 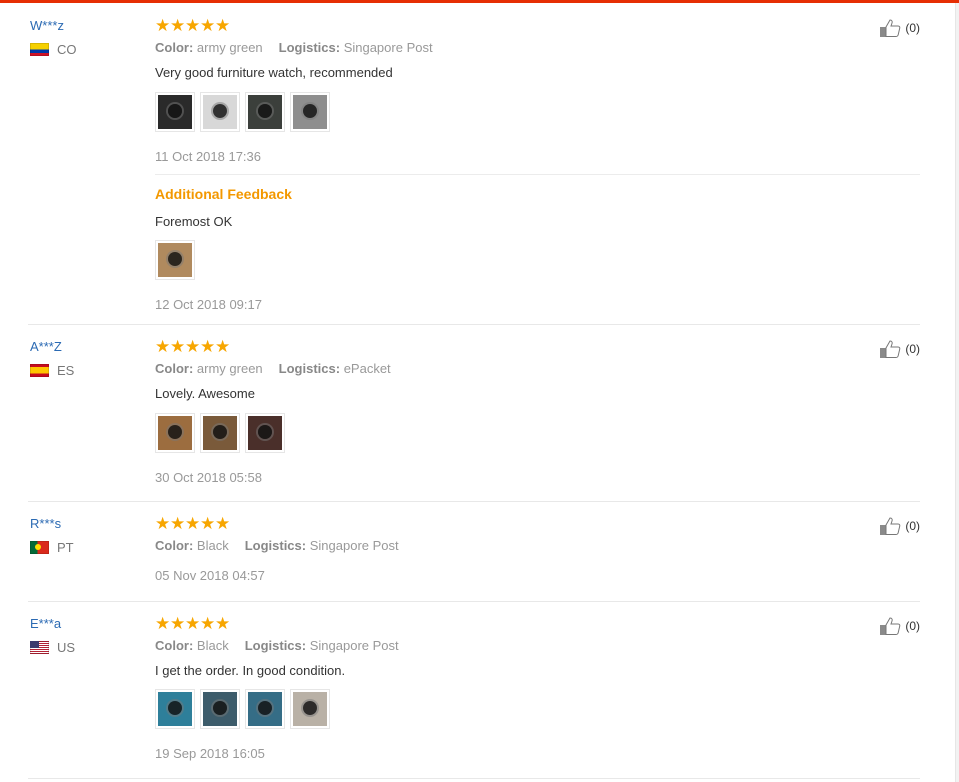 What do you see at coordinates (208, 304) in the screenshot?
I see `additional-feedback-date: 12 Oct 2018 09:17` at bounding box center [208, 304].